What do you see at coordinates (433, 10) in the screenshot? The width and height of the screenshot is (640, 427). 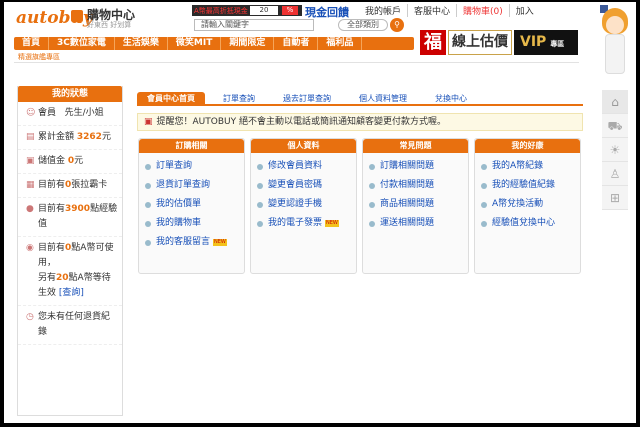 I see `link-customer-service: 客服中心` at bounding box center [433, 10].